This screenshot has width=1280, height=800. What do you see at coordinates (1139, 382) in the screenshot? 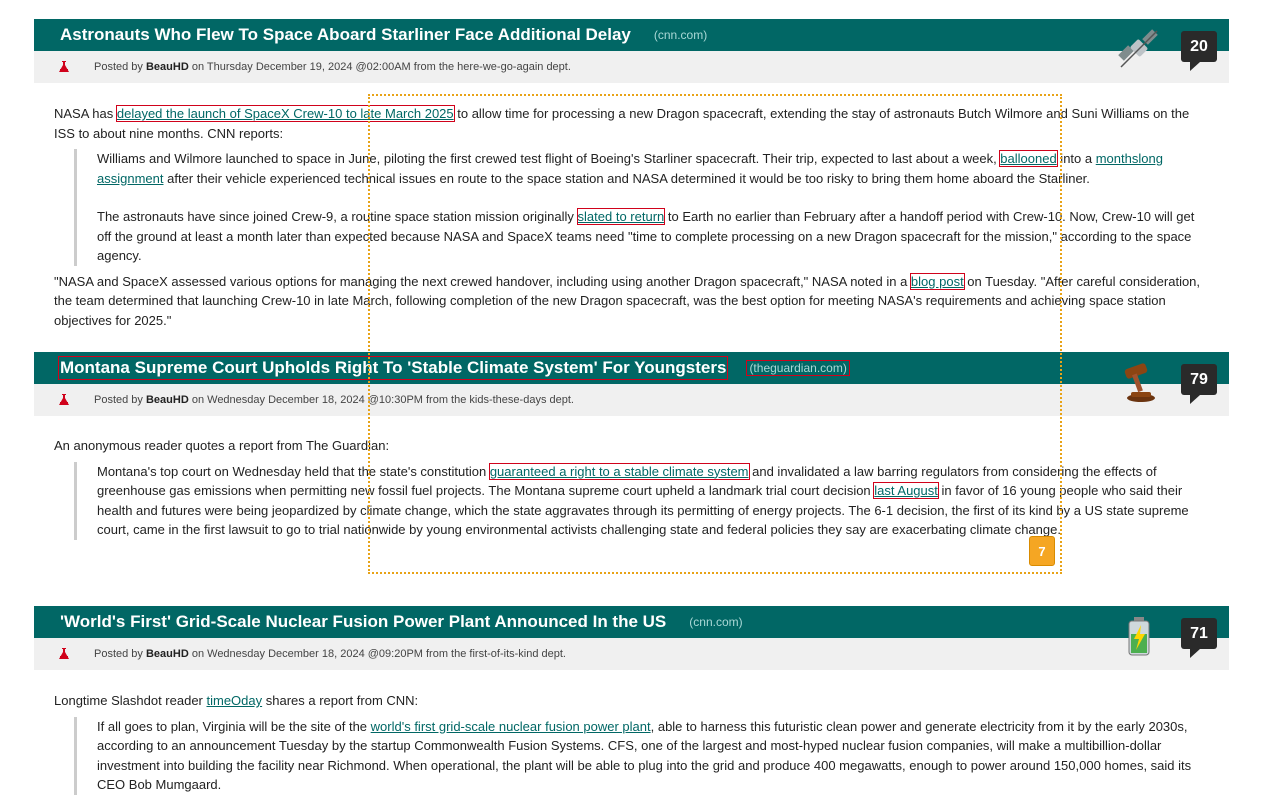
I see `gavel-icon` at bounding box center [1139, 382].